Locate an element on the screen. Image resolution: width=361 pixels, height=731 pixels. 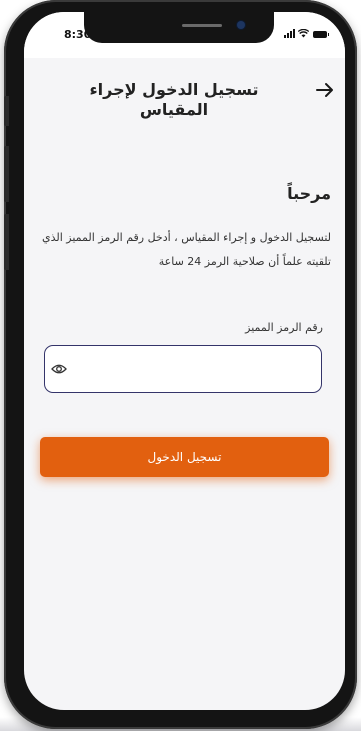
back-button is located at coordinates (325, 90).